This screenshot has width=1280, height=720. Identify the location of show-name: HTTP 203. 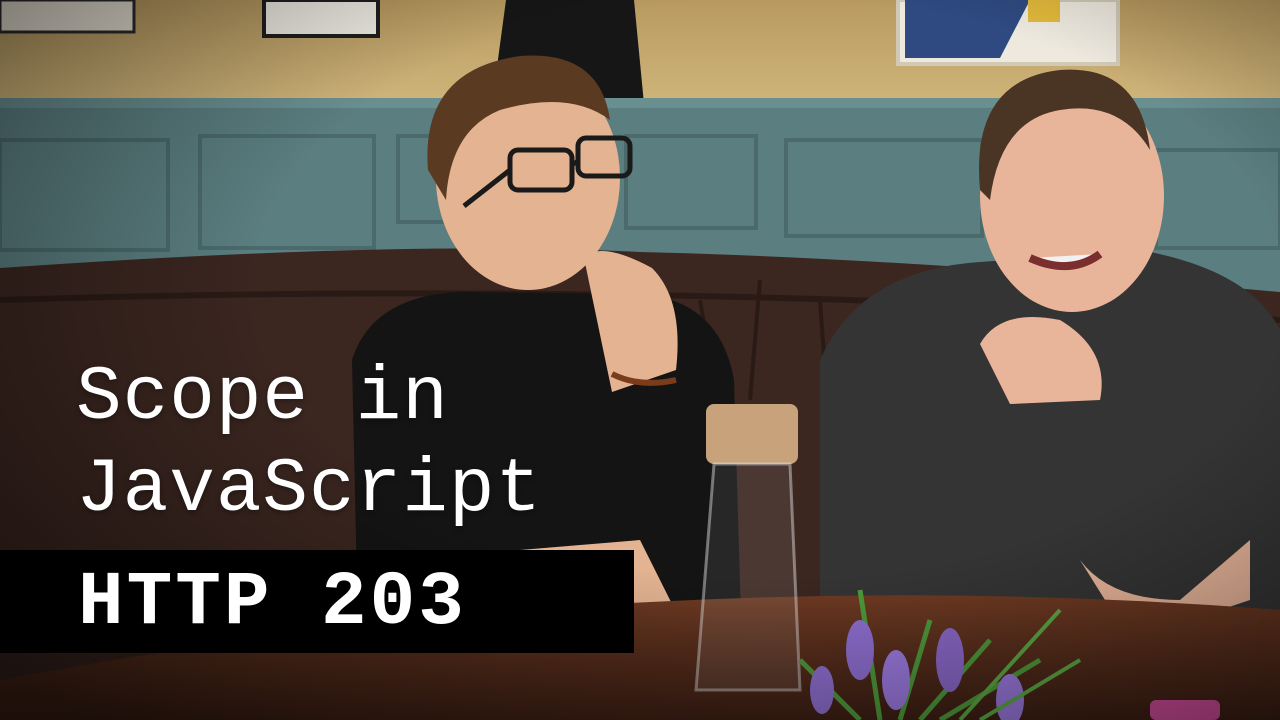
(272, 603).